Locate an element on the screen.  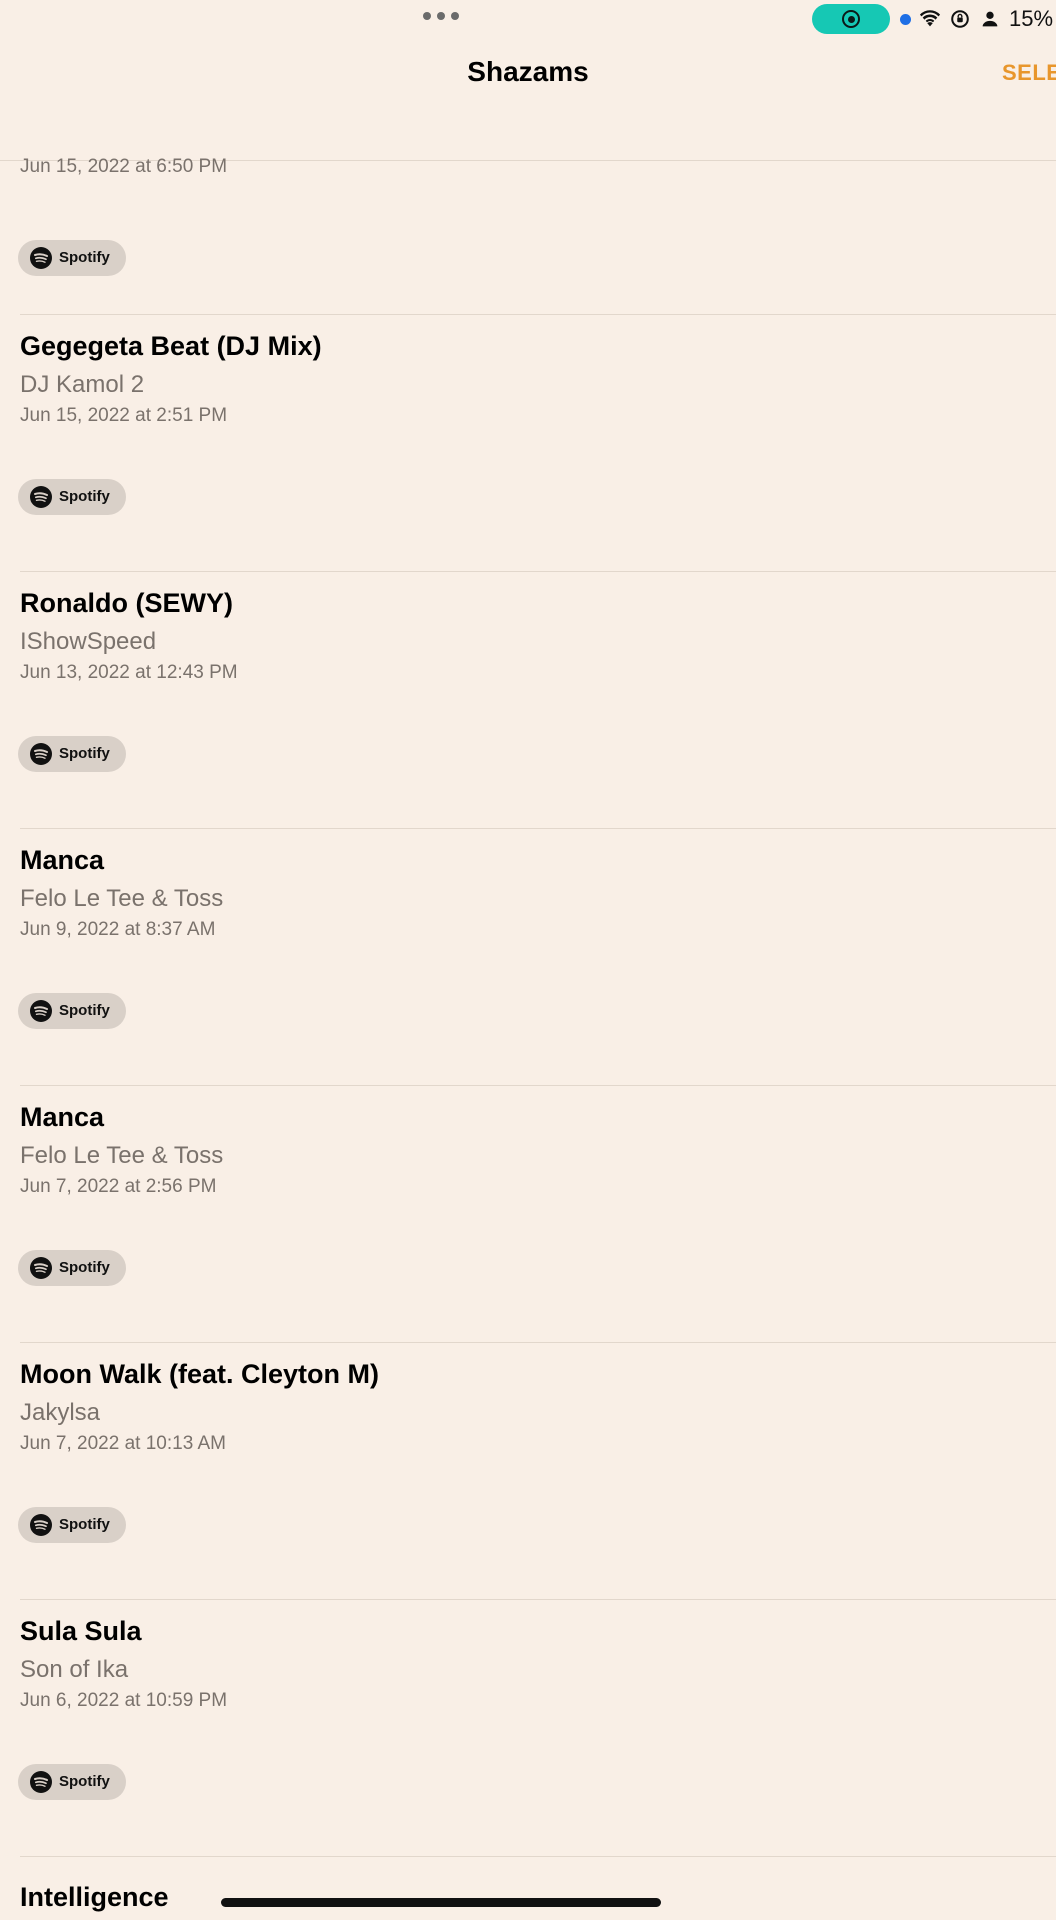
item-date: Jun 13, 2022 at 12:43 PM is located at coordinates (129, 672).